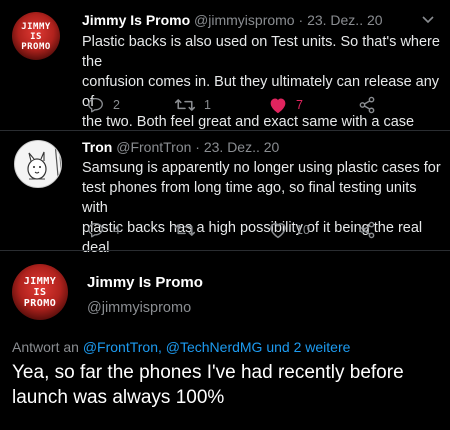 The image size is (450, 430). I want to click on tweet-actions: 2 1 7, so click(262, 105).